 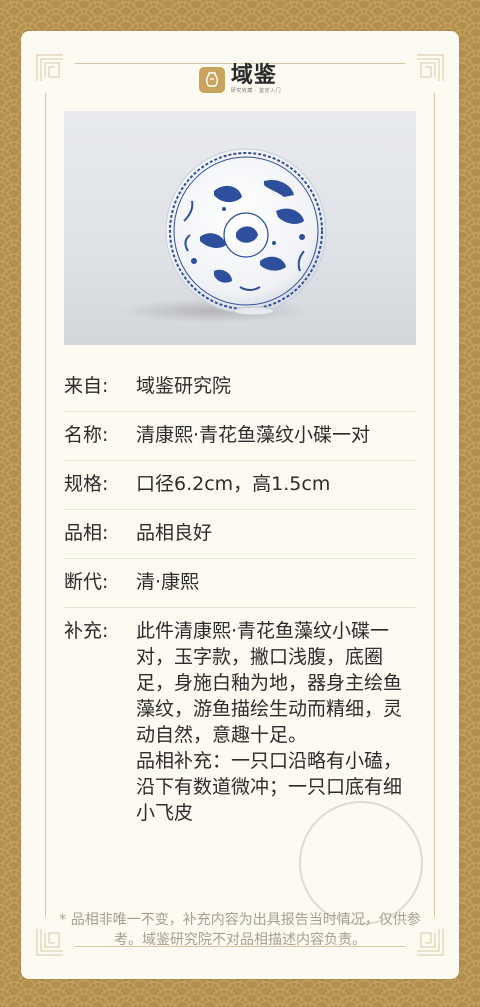 I want to click on frame-line-left, so click(x=45, y=505).